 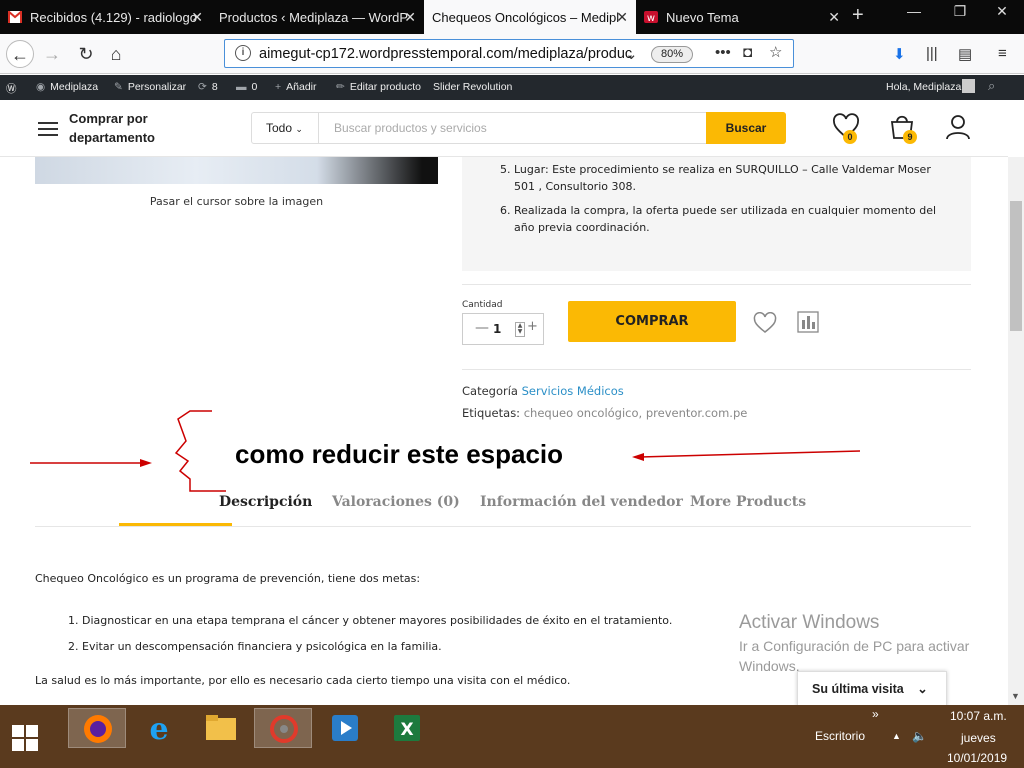 What do you see at coordinates (581, 502) in the screenshot?
I see `tab-vendedor: Información del vendedor` at bounding box center [581, 502].